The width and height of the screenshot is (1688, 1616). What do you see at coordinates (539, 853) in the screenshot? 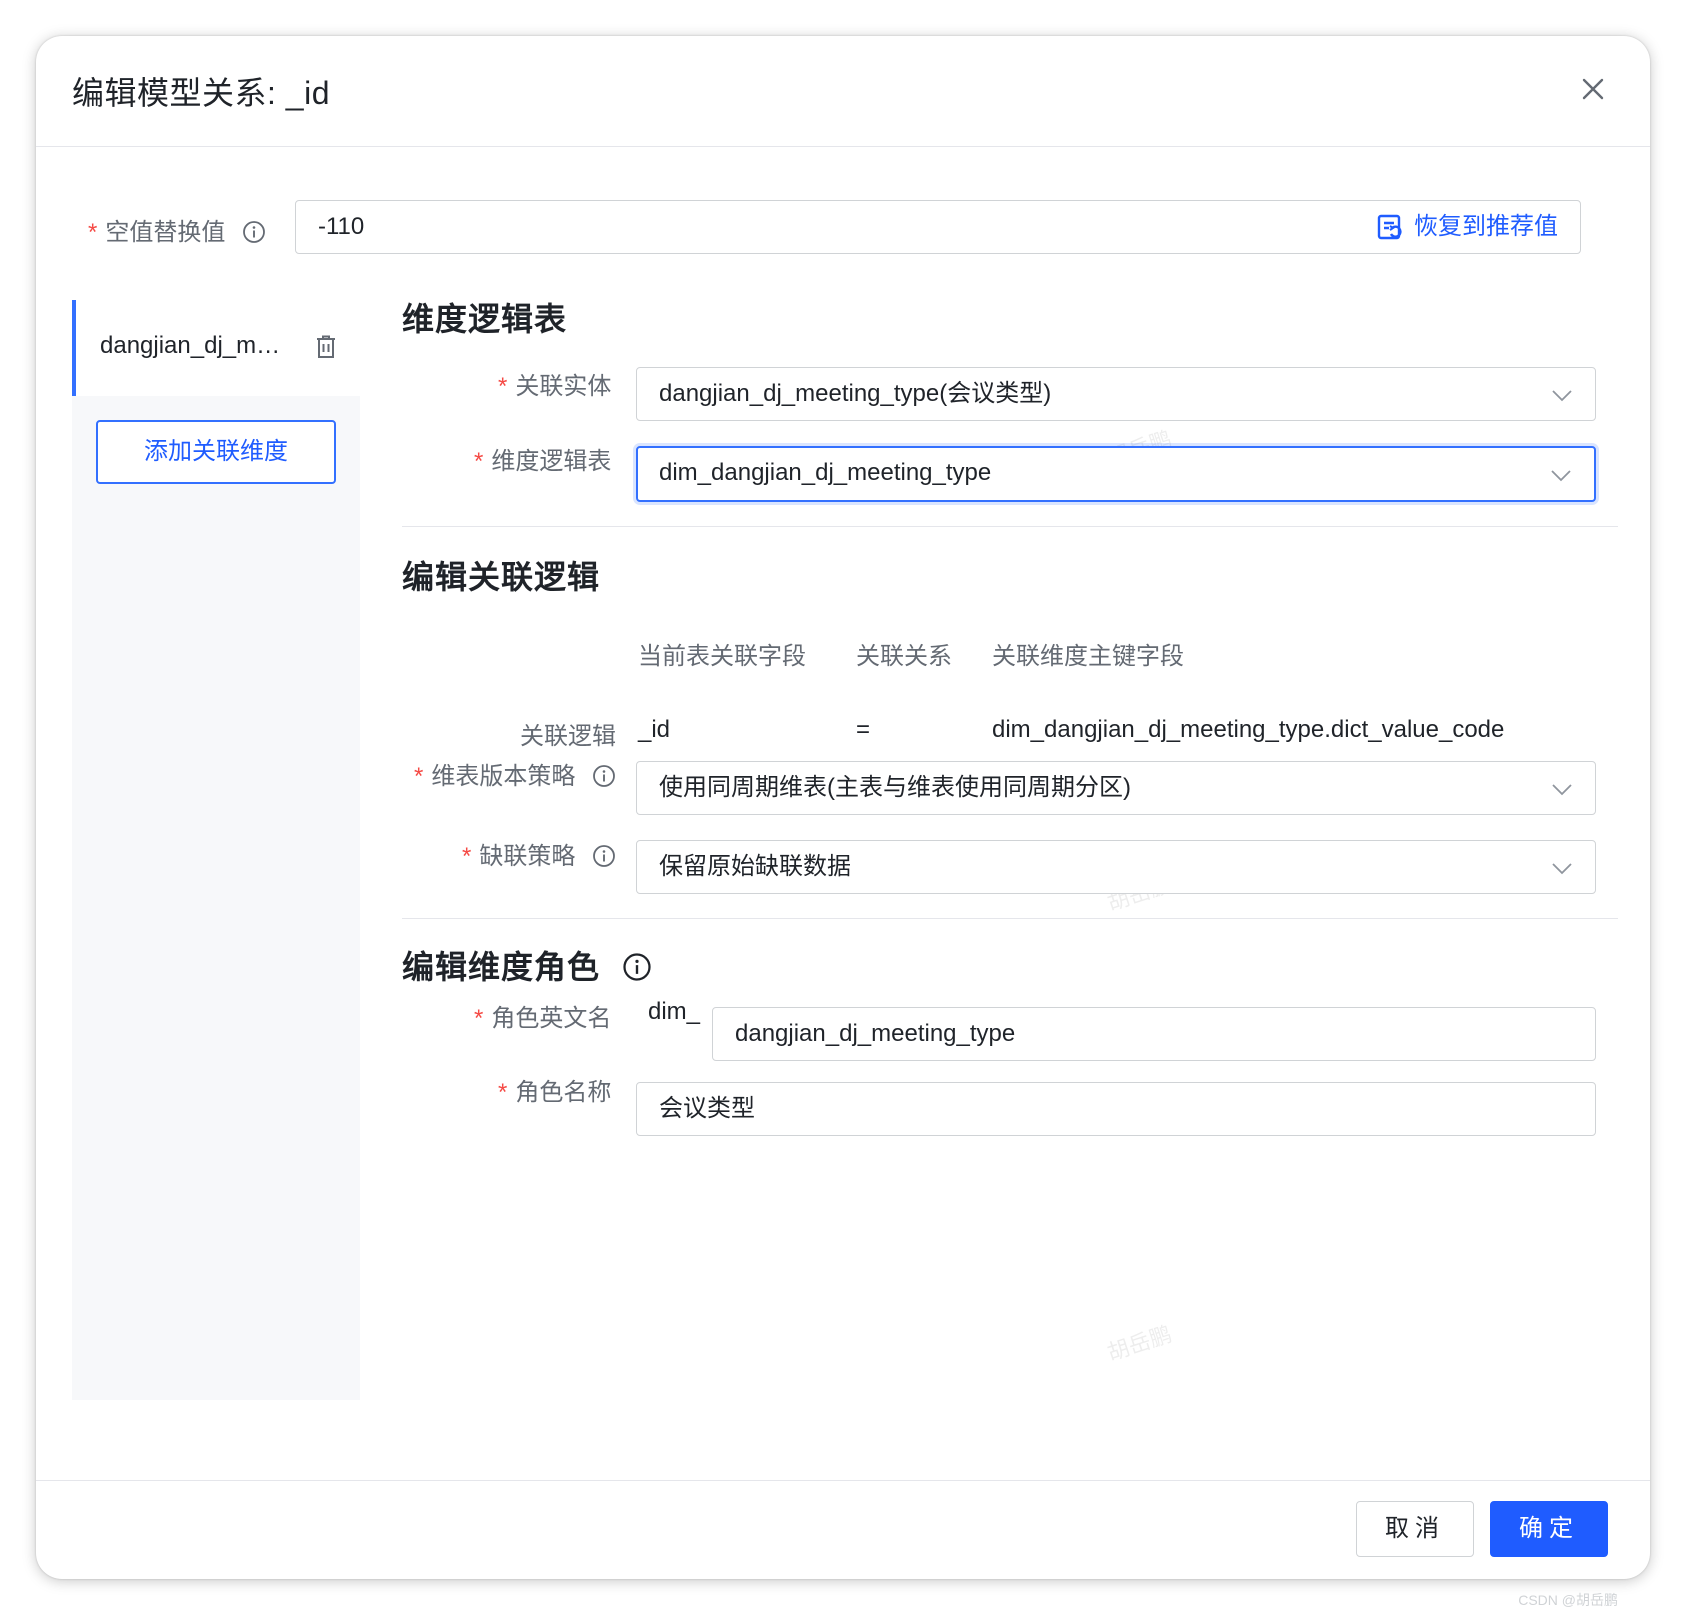
I see `missing-strategy-label: * 缺联策略` at bounding box center [539, 853].